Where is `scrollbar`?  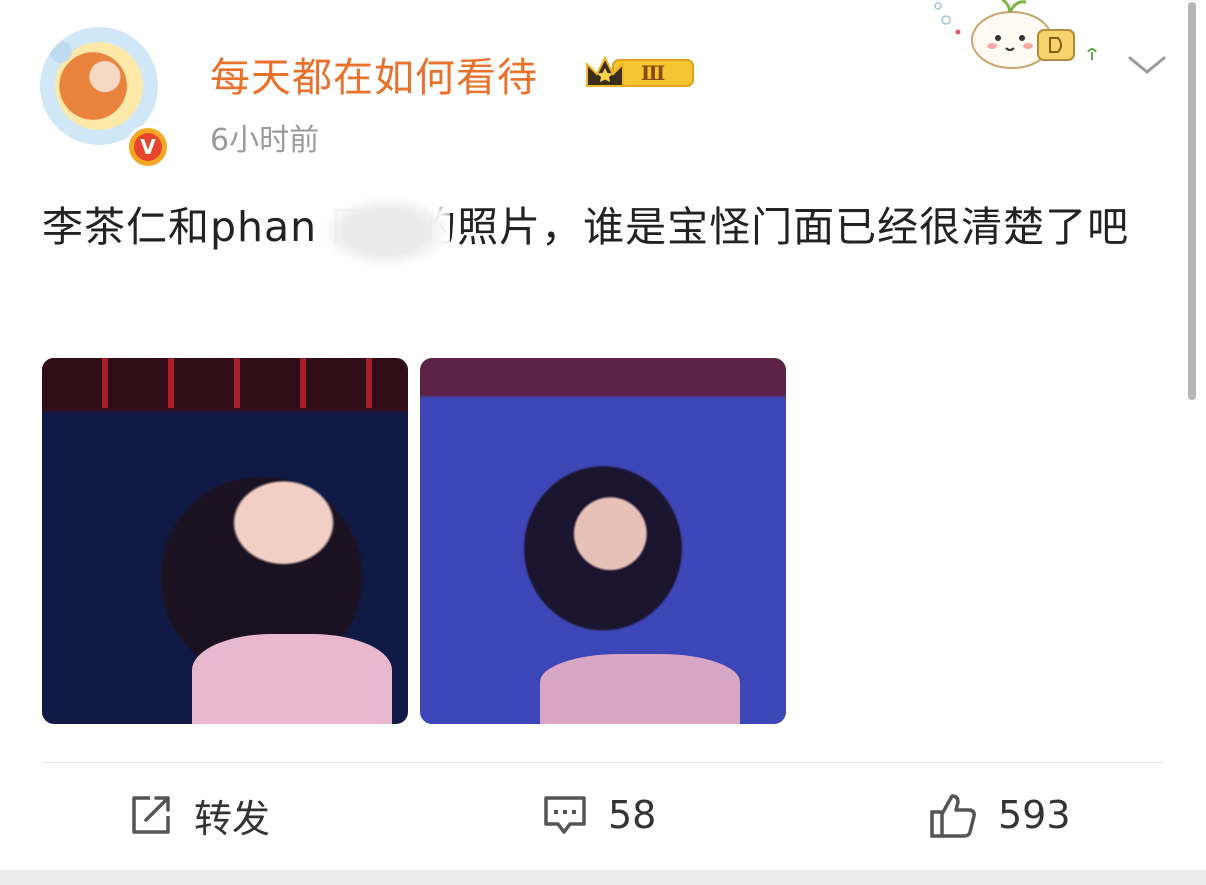
scrollbar is located at coordinates (1192, 201).